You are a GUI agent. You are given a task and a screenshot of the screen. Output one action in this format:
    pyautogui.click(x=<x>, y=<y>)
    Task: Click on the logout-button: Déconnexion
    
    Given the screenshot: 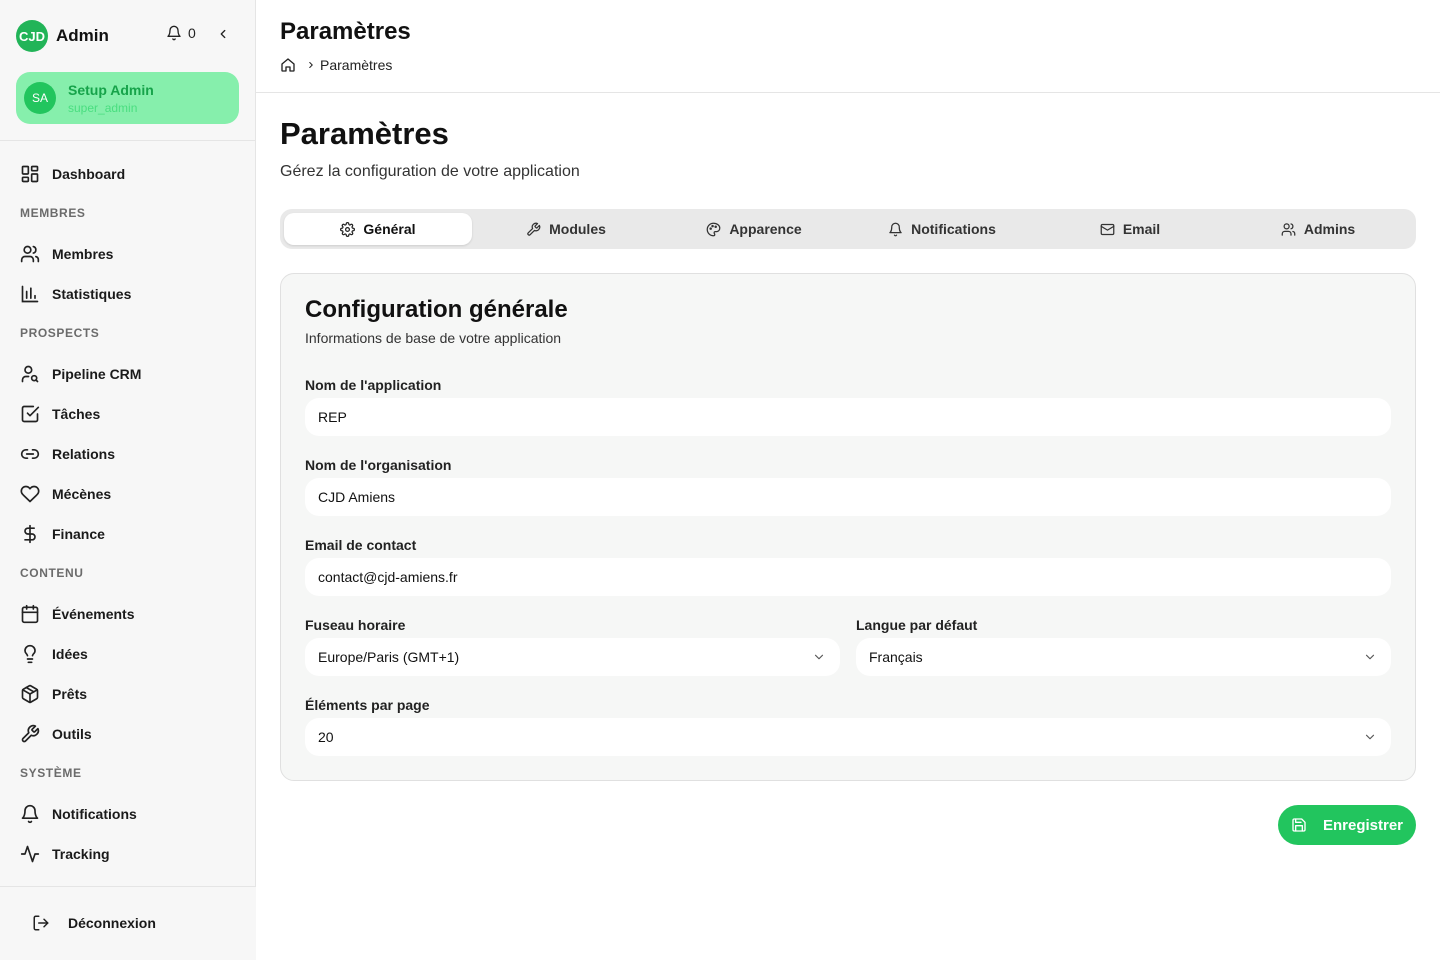 What is the action you would take?
    pyautogui.click(x=90, y=923)
    